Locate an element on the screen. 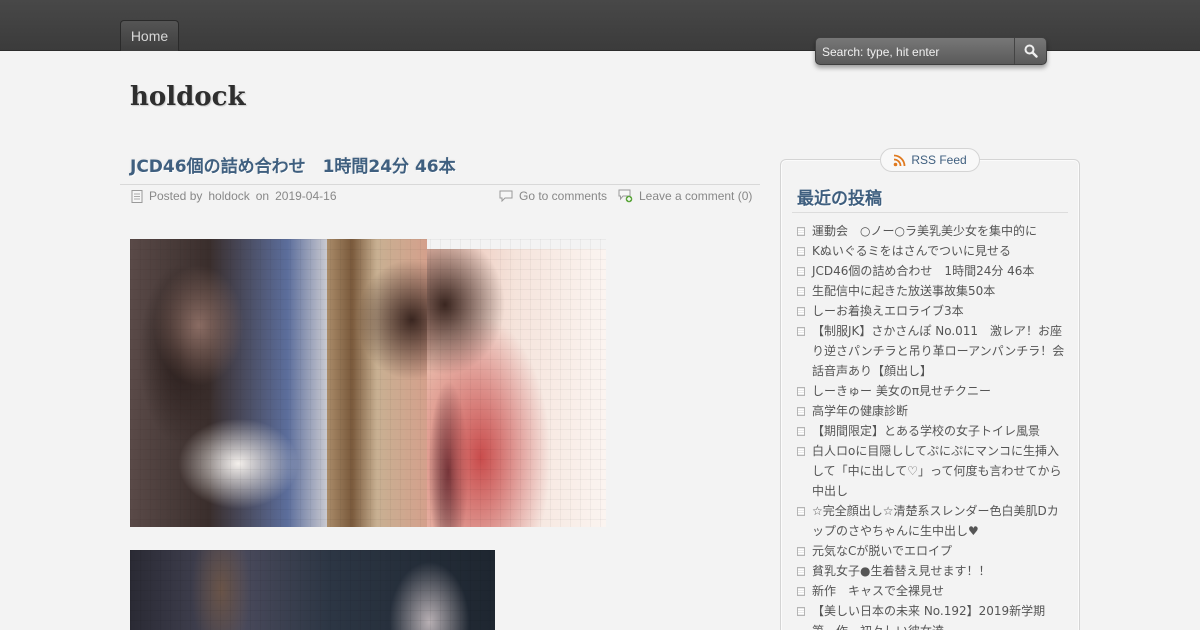 The height and width of the screenshot is (630, 1200). list-item: 生配信中に起きた放送事故集50本 is located at coordinates (931, 291).